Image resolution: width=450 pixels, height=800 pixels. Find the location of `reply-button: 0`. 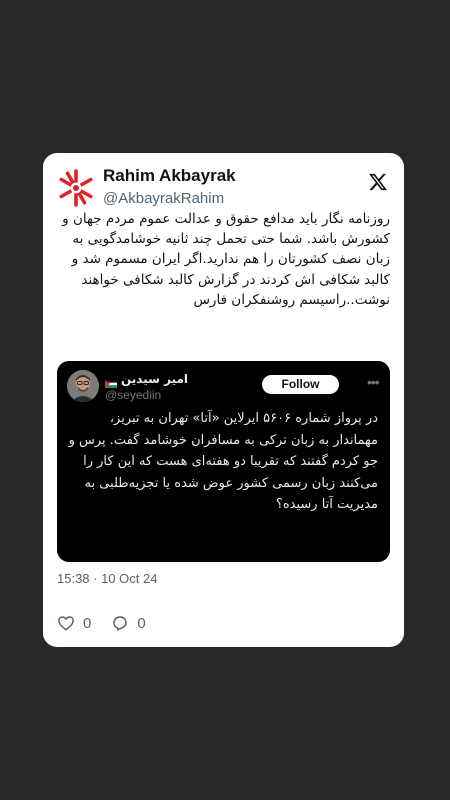

reply-button: 0 is located at coordinates (128, 623).